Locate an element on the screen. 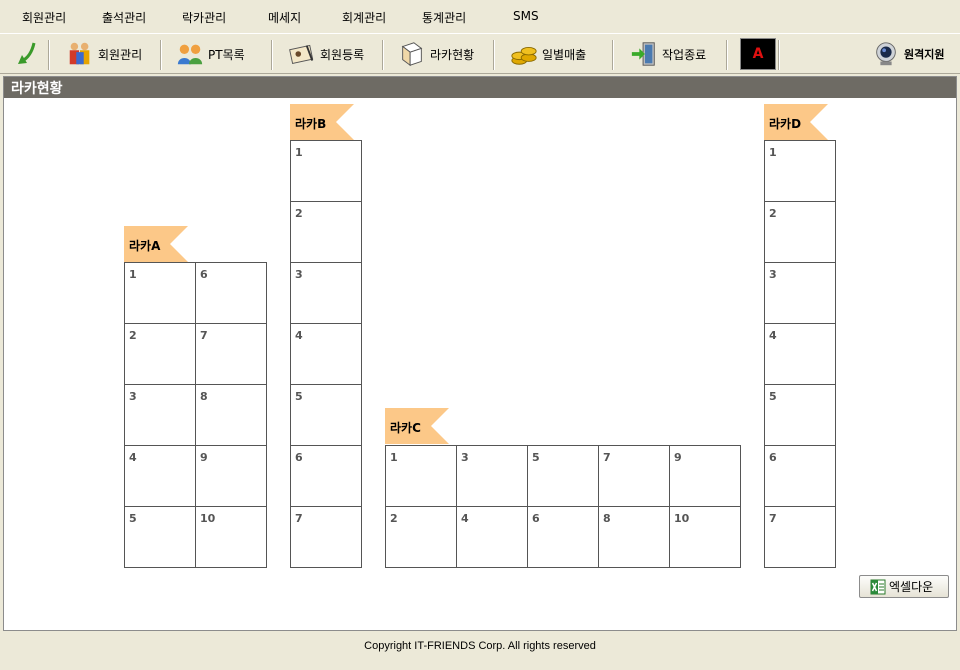  register-button-label: 회원등록 is located at coordinates (342, 54).